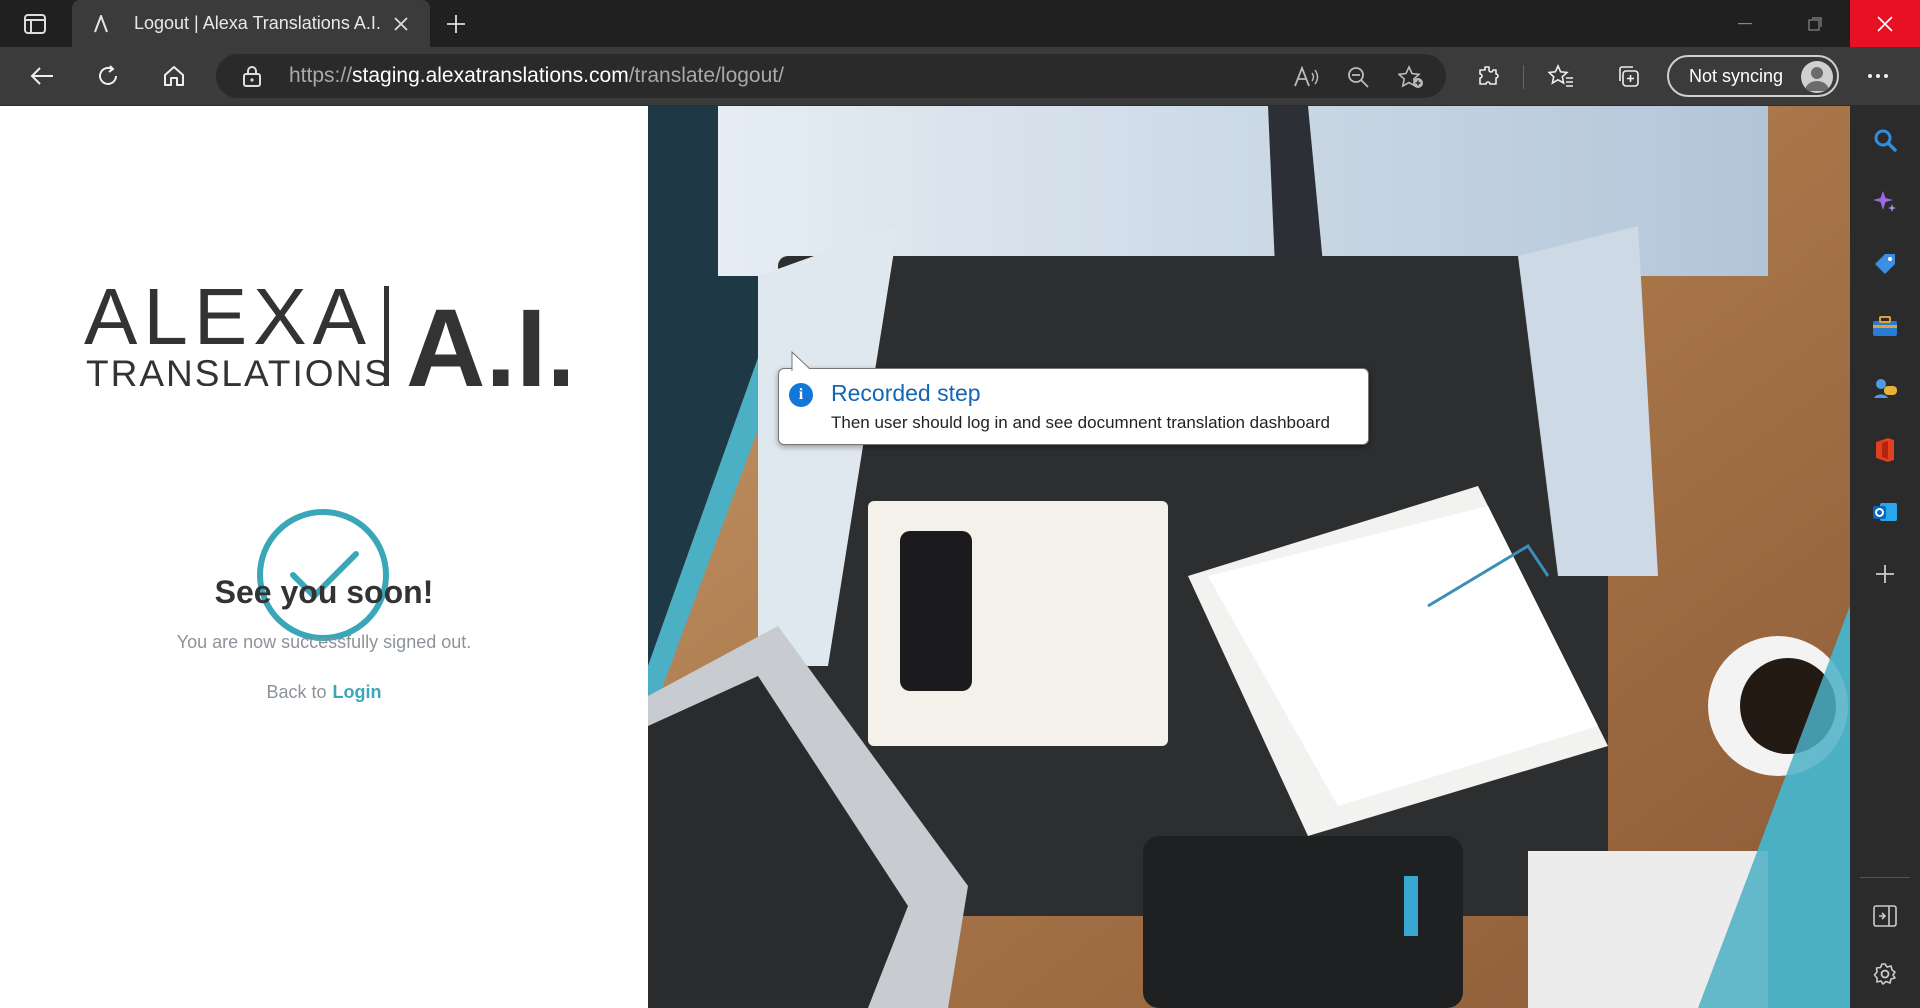  What do you see at coordinates (1306, 77) in the screenshot?
I see `read-aloud-icon` at bounding box center [1306, 77].